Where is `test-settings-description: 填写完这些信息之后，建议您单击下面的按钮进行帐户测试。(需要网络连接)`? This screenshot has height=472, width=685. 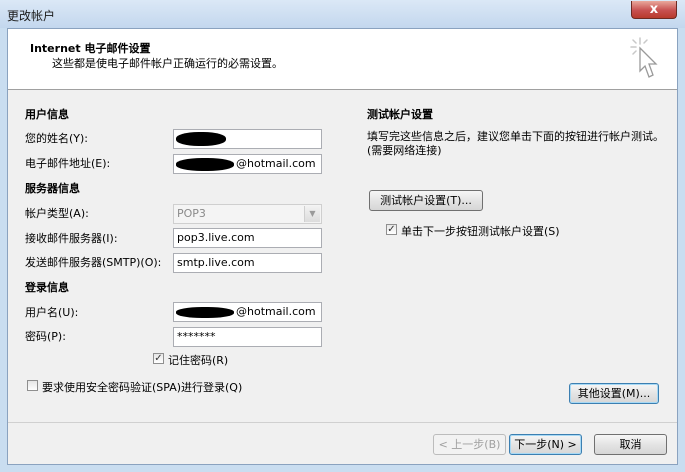
test-settings-description: 填写完这些信息之后，建议您单击下面的按钮进行帐户测试。(需要网络连接) is located at coordinates (515, 143).